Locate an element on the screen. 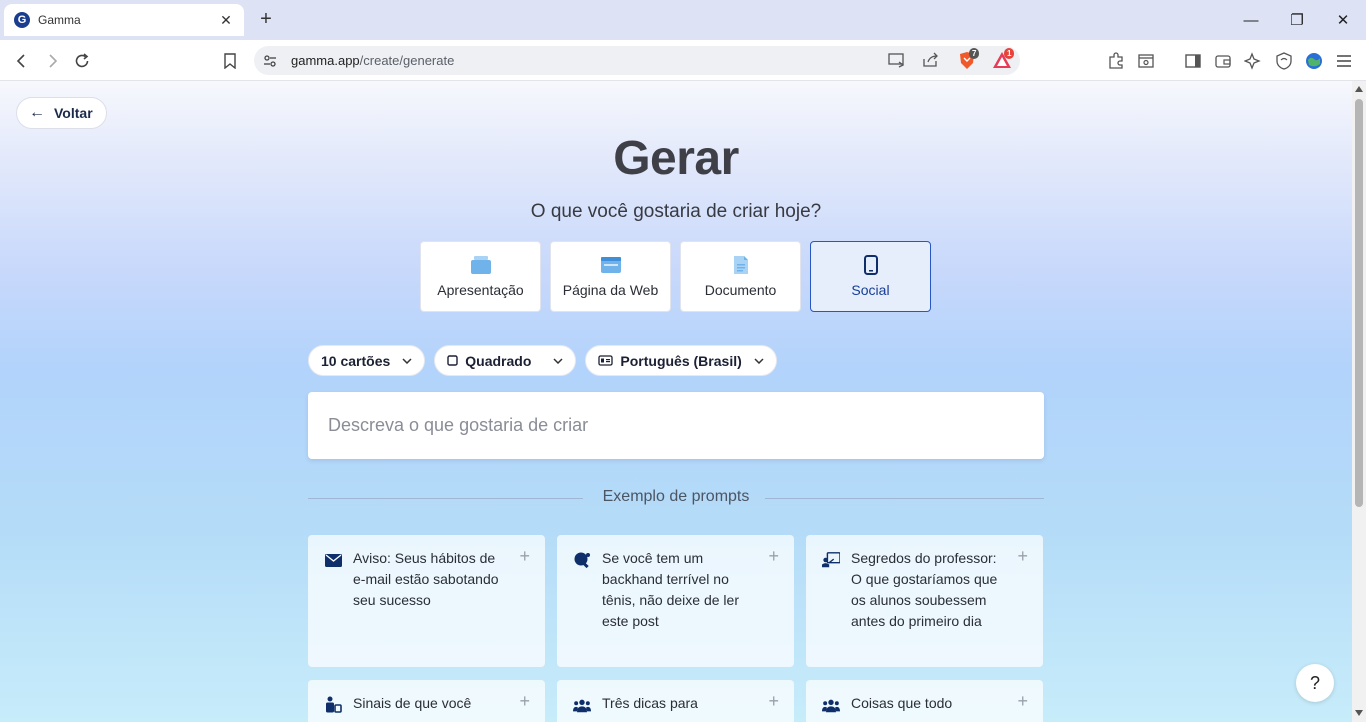  example-prompt-card: Coisas que todo + is located at coordinates (924, 701).